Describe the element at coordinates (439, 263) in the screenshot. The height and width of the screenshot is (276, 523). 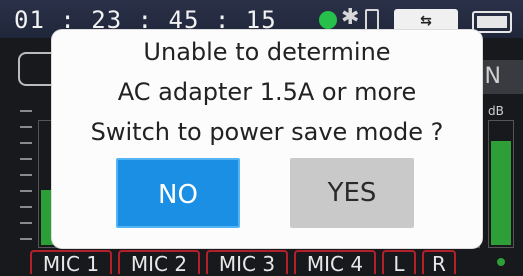
I see `channel-tab-r: R` at that location.